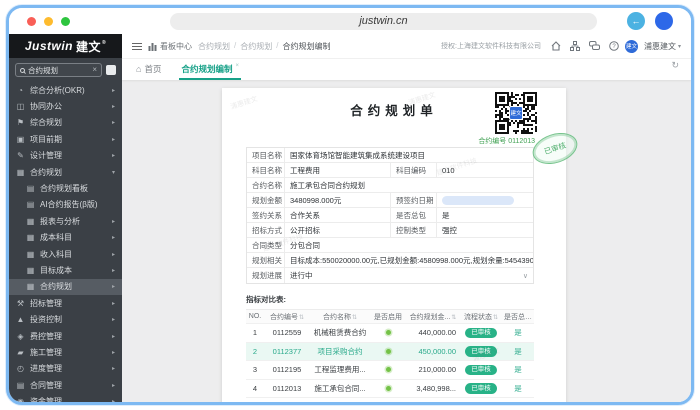 This screenshot has width=700, height=410. I want to click on zoom-window-button, so click(65, 21).